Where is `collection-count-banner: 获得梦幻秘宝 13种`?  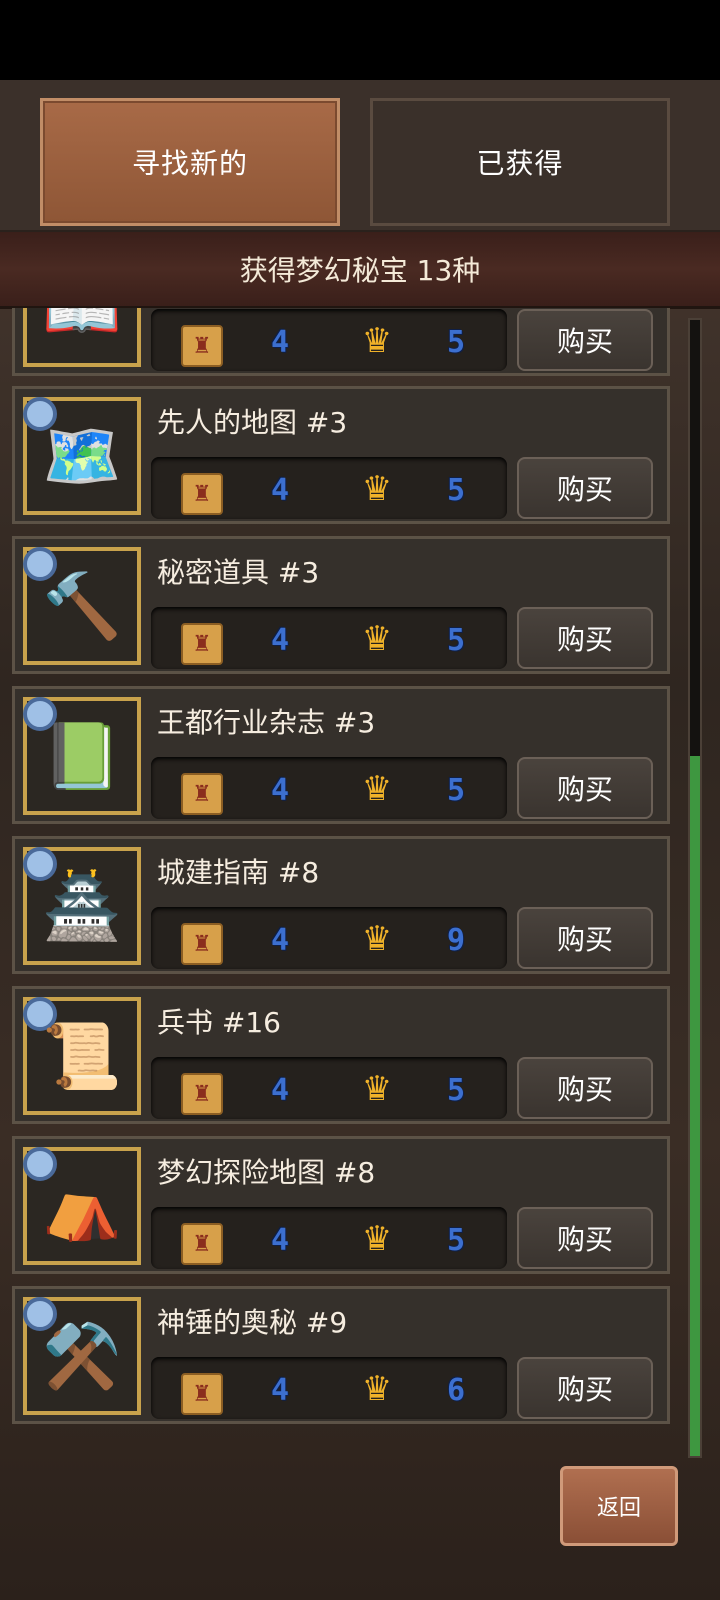
collection-count-banner: 获得梦幻秘宝 13种 is located at coordinates (360, 270).